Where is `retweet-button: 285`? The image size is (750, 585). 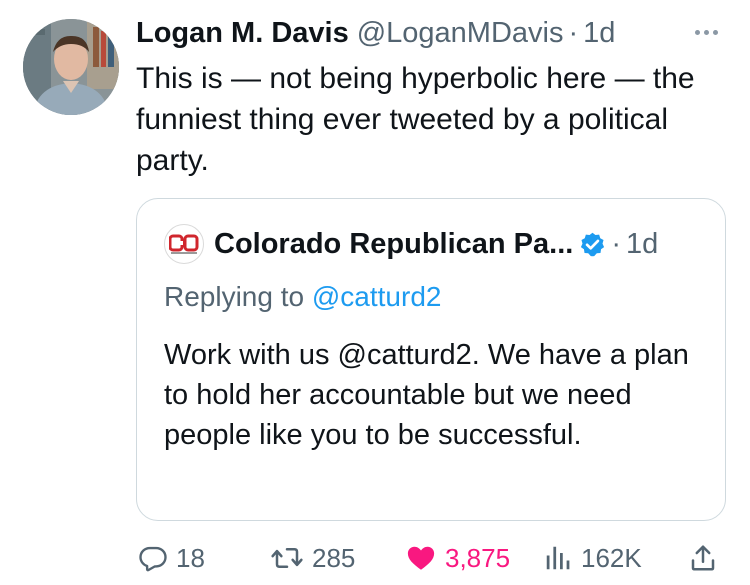 retweet-button: 285 is located at coordinates (312, 558).